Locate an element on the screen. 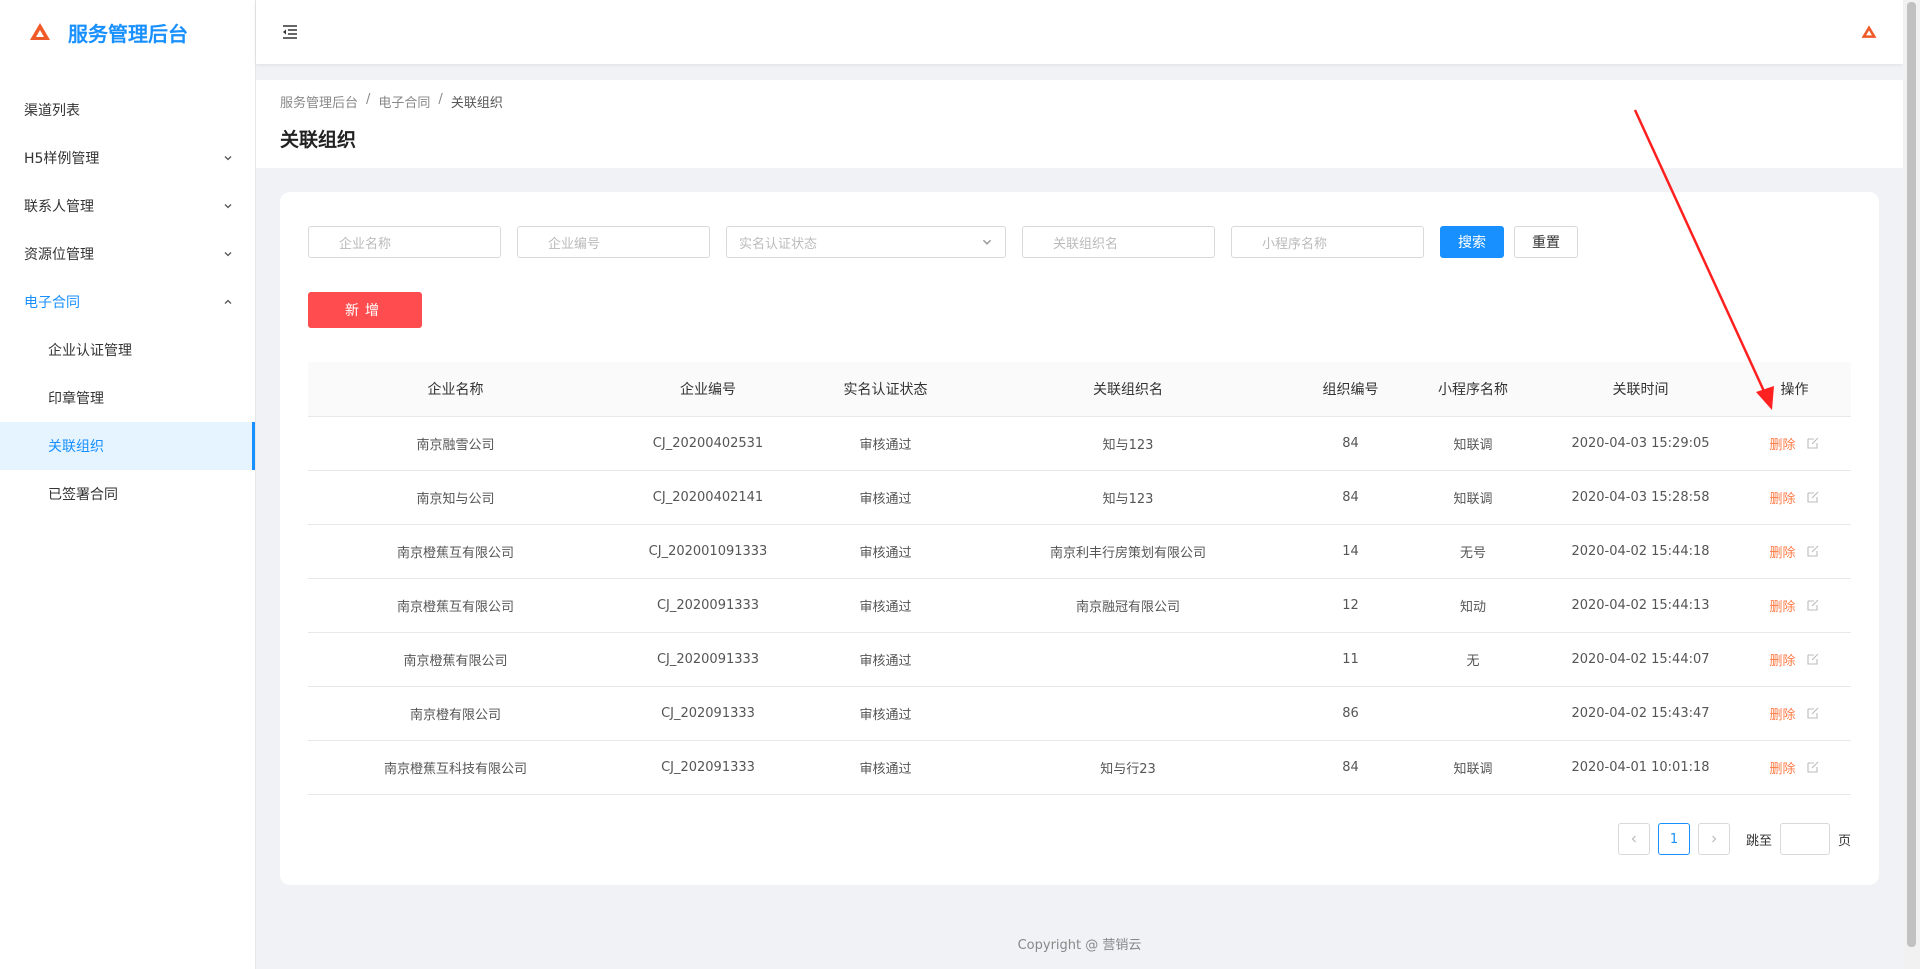  sidebar-item-signed-contracts: 已签署合同 is located at coordinates (127, 494).